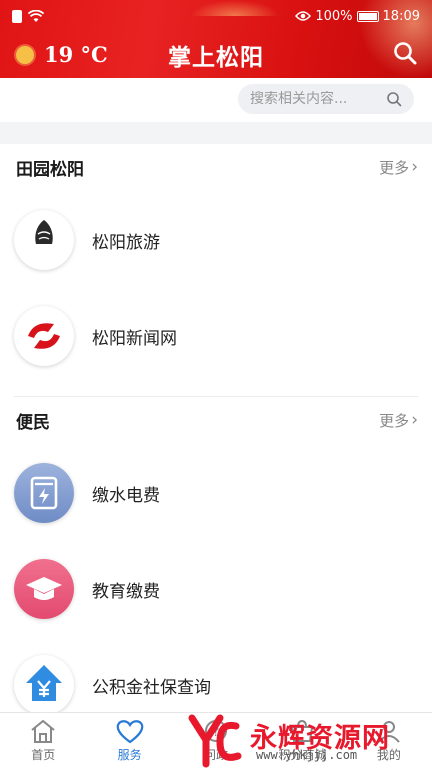  I want to click on nav-inquiry: ? 问政, so click(216, 740).